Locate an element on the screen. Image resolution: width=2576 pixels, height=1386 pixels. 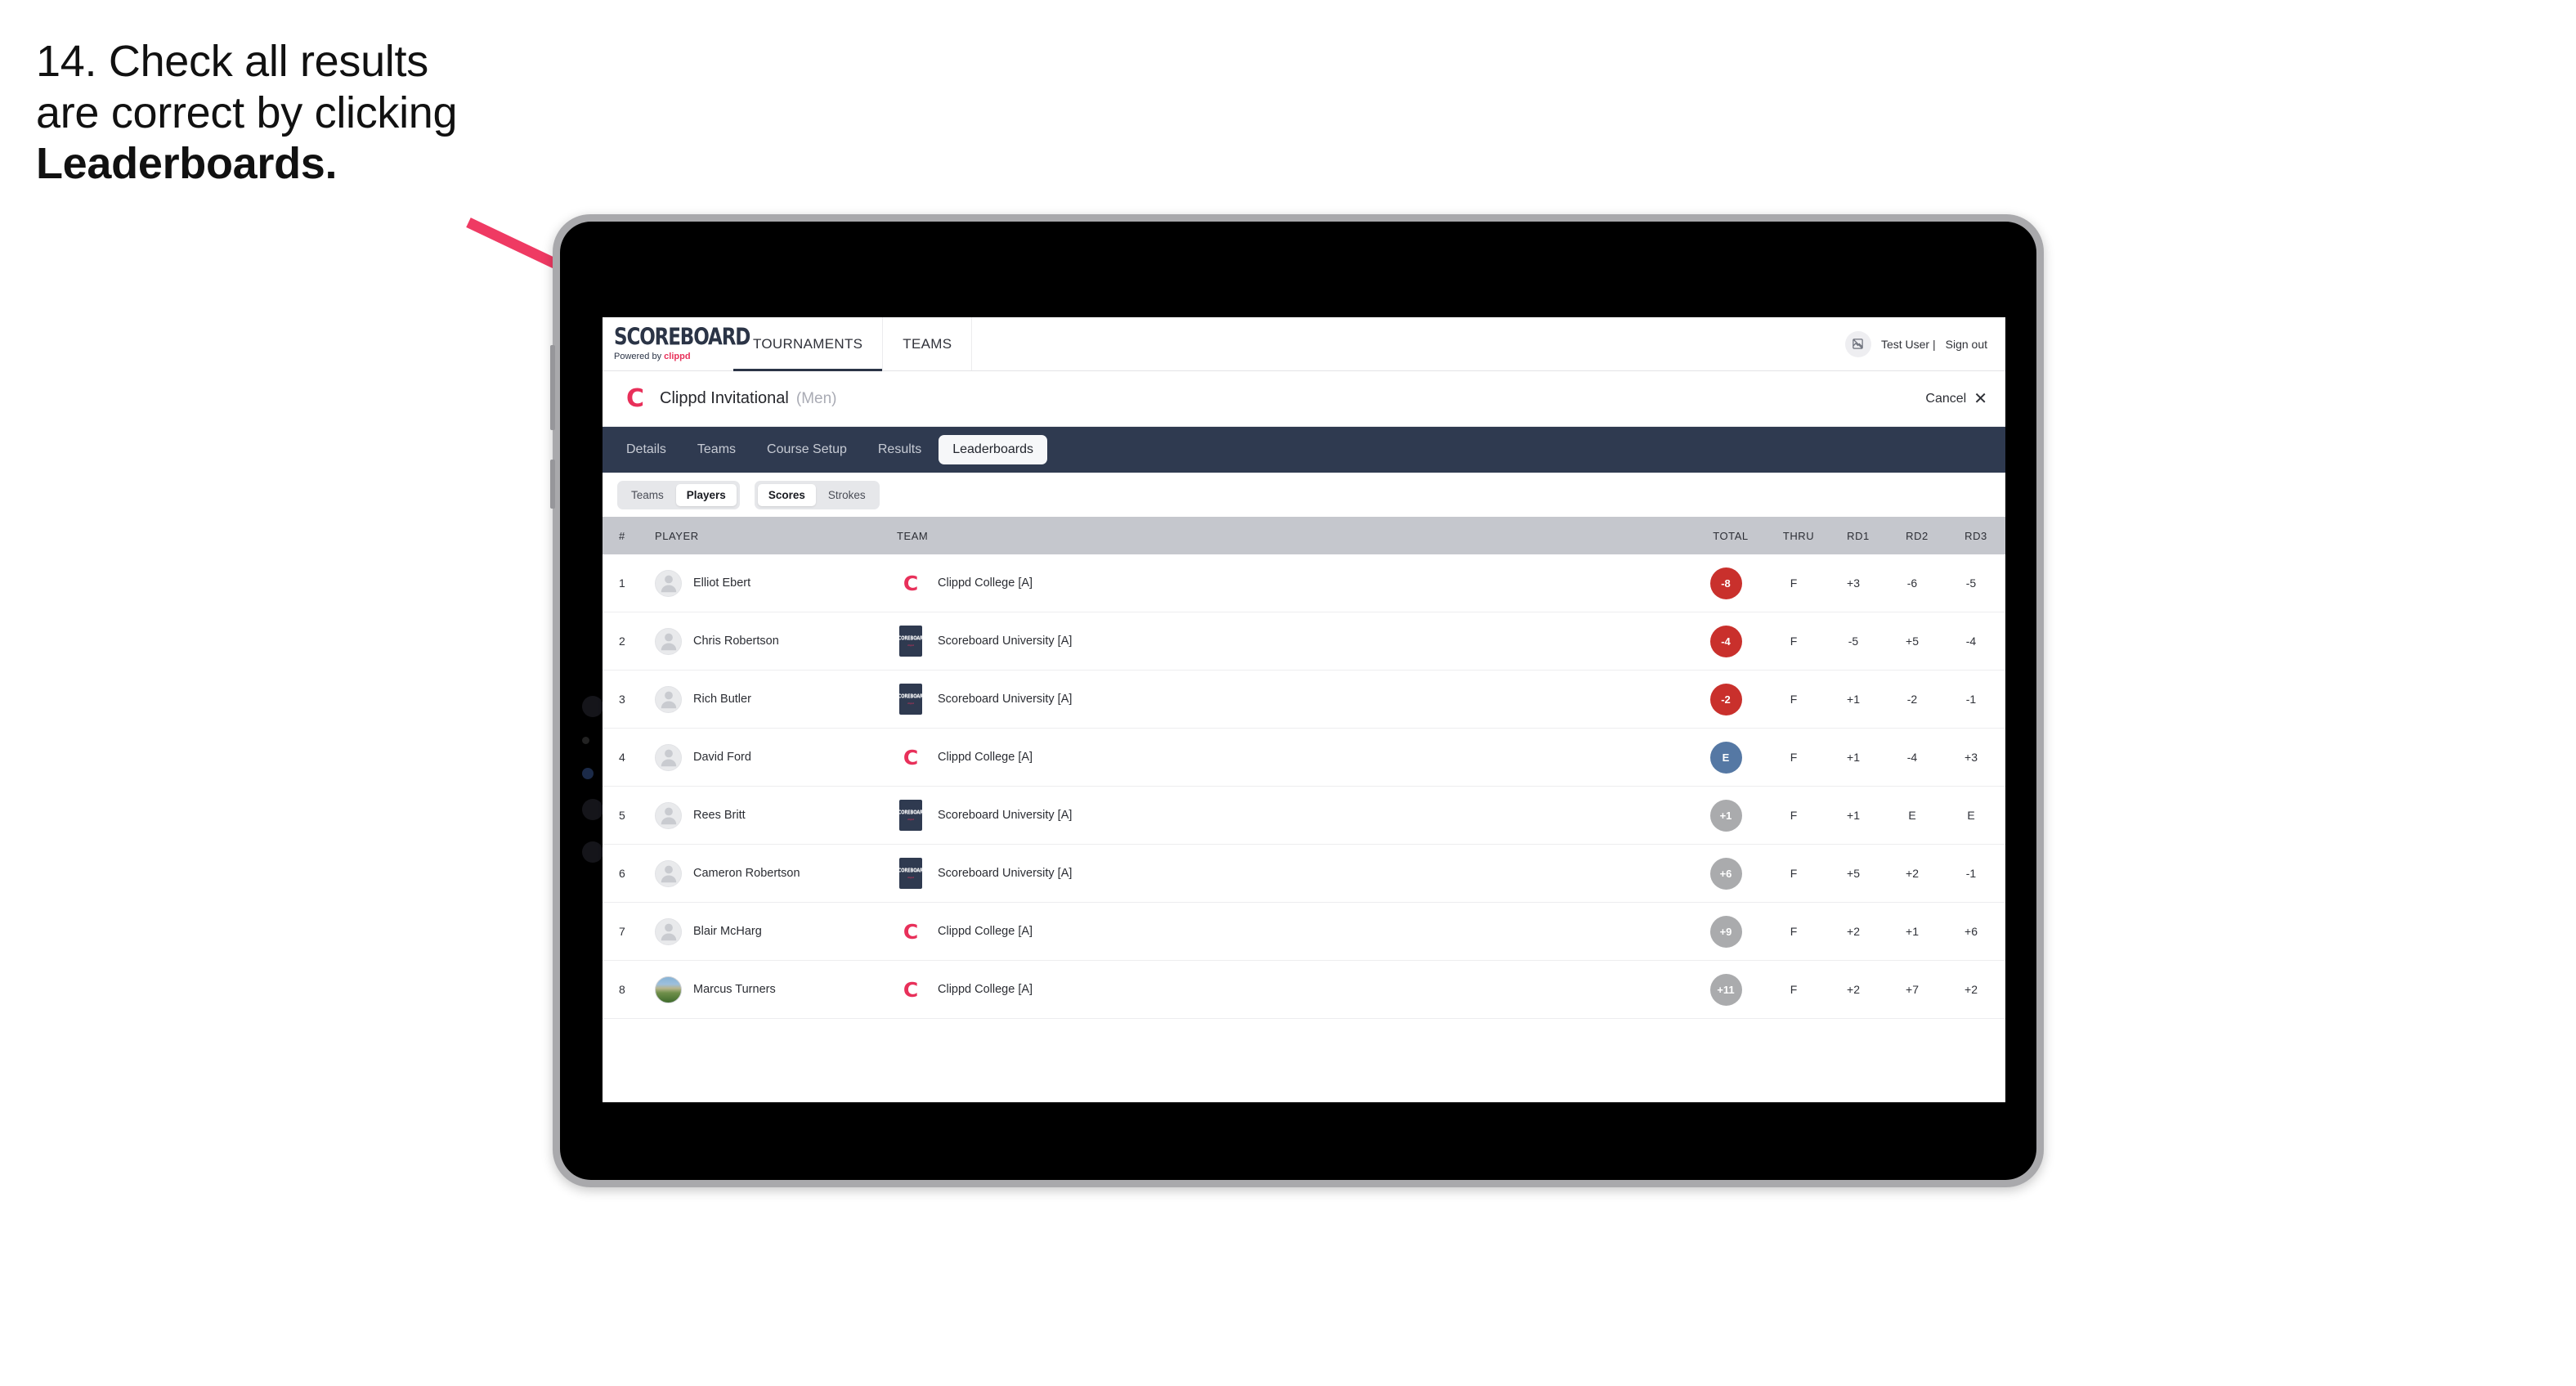
row-rd3: +6 is located at coordinates (1971, 931).